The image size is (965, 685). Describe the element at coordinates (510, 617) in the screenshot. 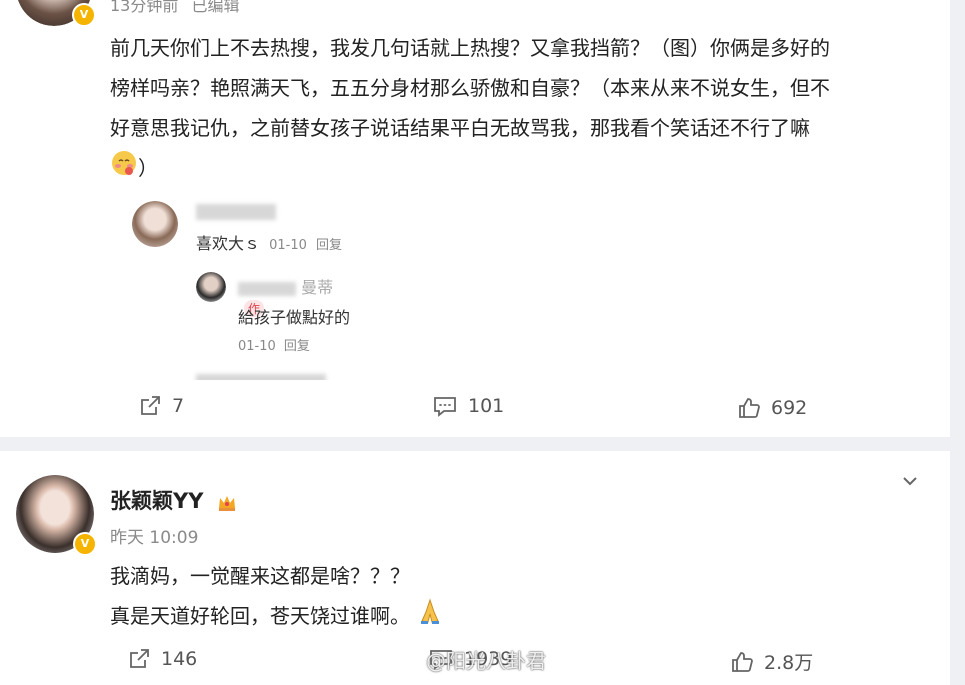

I see `post-text-line: 真是天道好轮回，苍天饶过谁啊。` at that location.